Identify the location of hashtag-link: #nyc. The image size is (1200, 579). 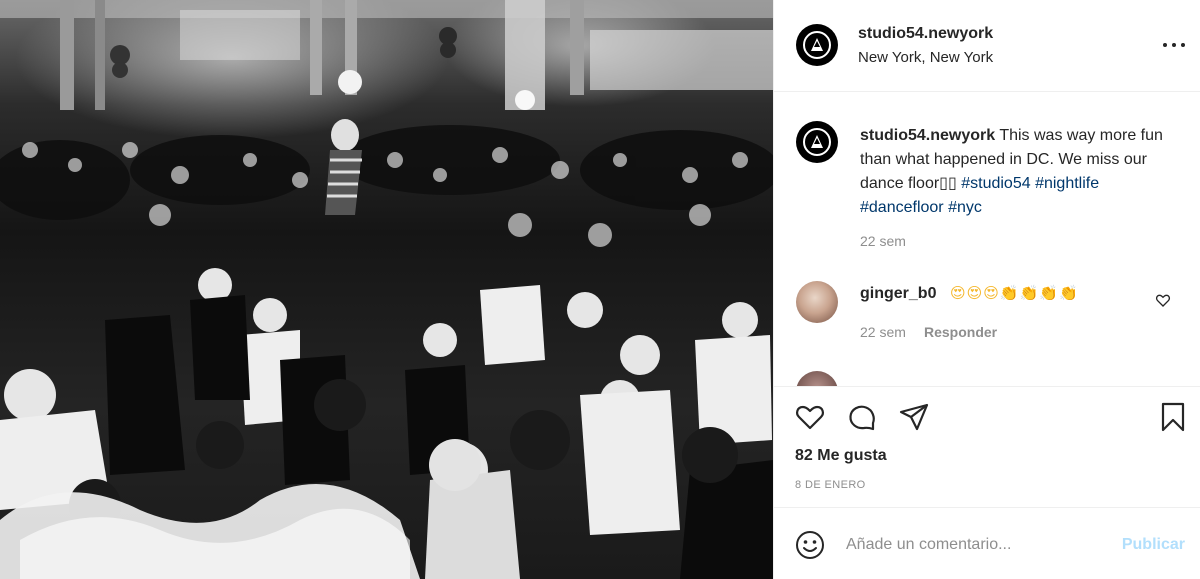
(965, 207).